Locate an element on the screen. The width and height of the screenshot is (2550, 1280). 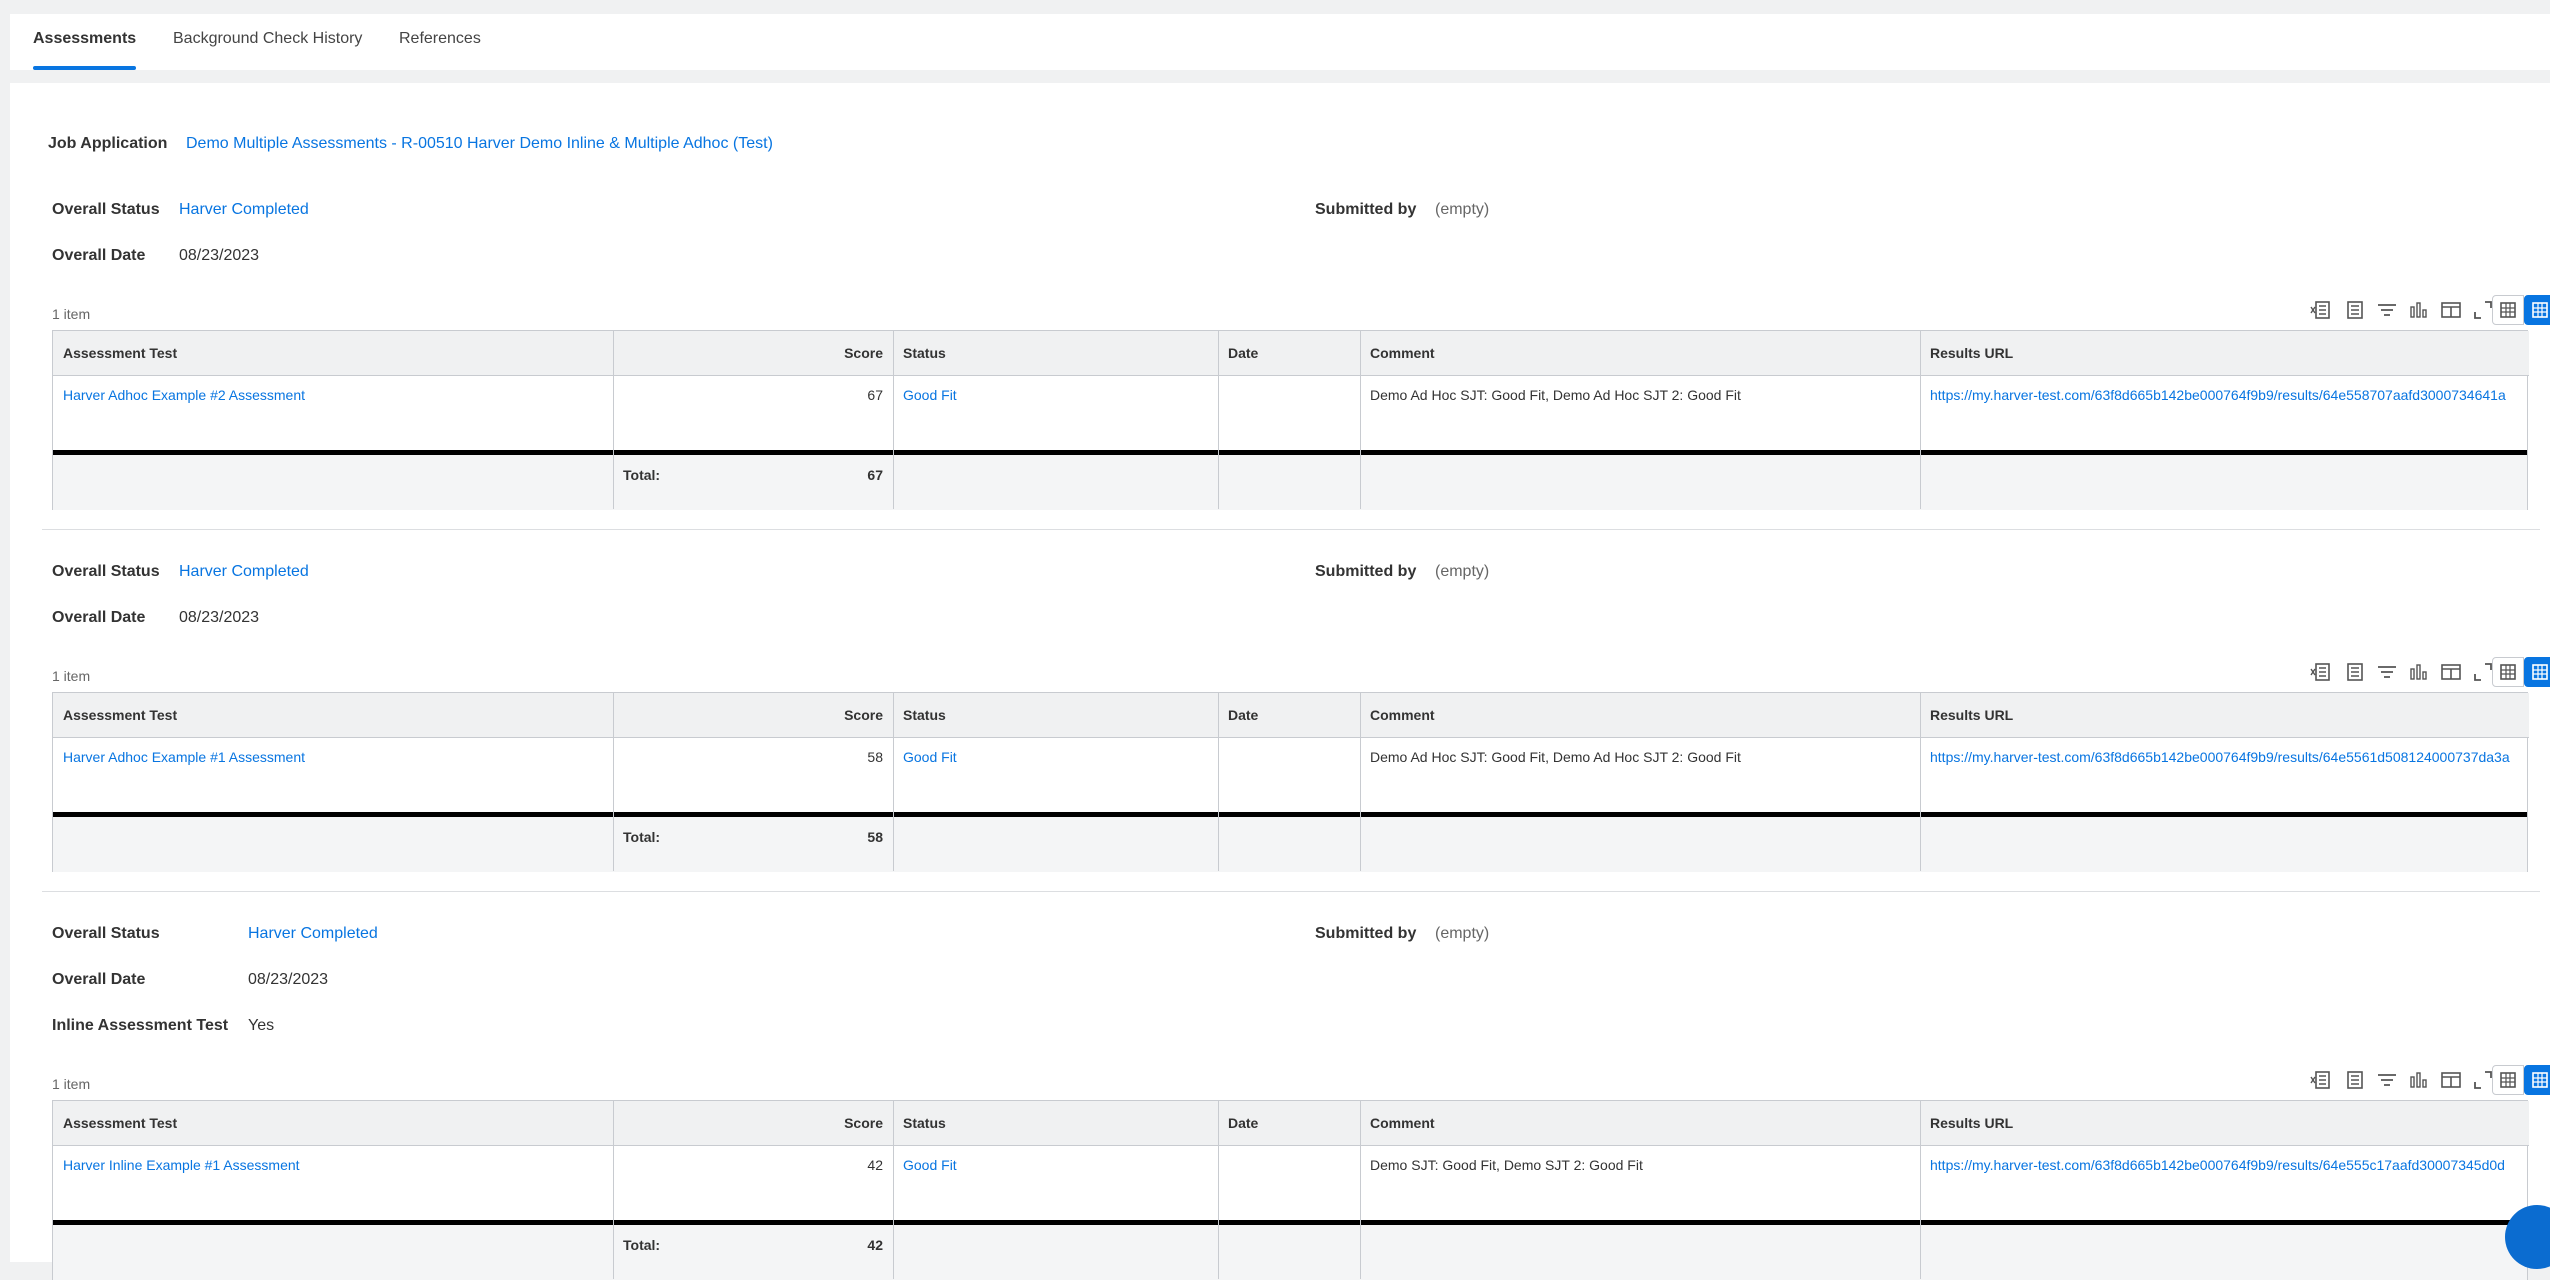
score-cell: 58 is located at coordinates (875, 757).